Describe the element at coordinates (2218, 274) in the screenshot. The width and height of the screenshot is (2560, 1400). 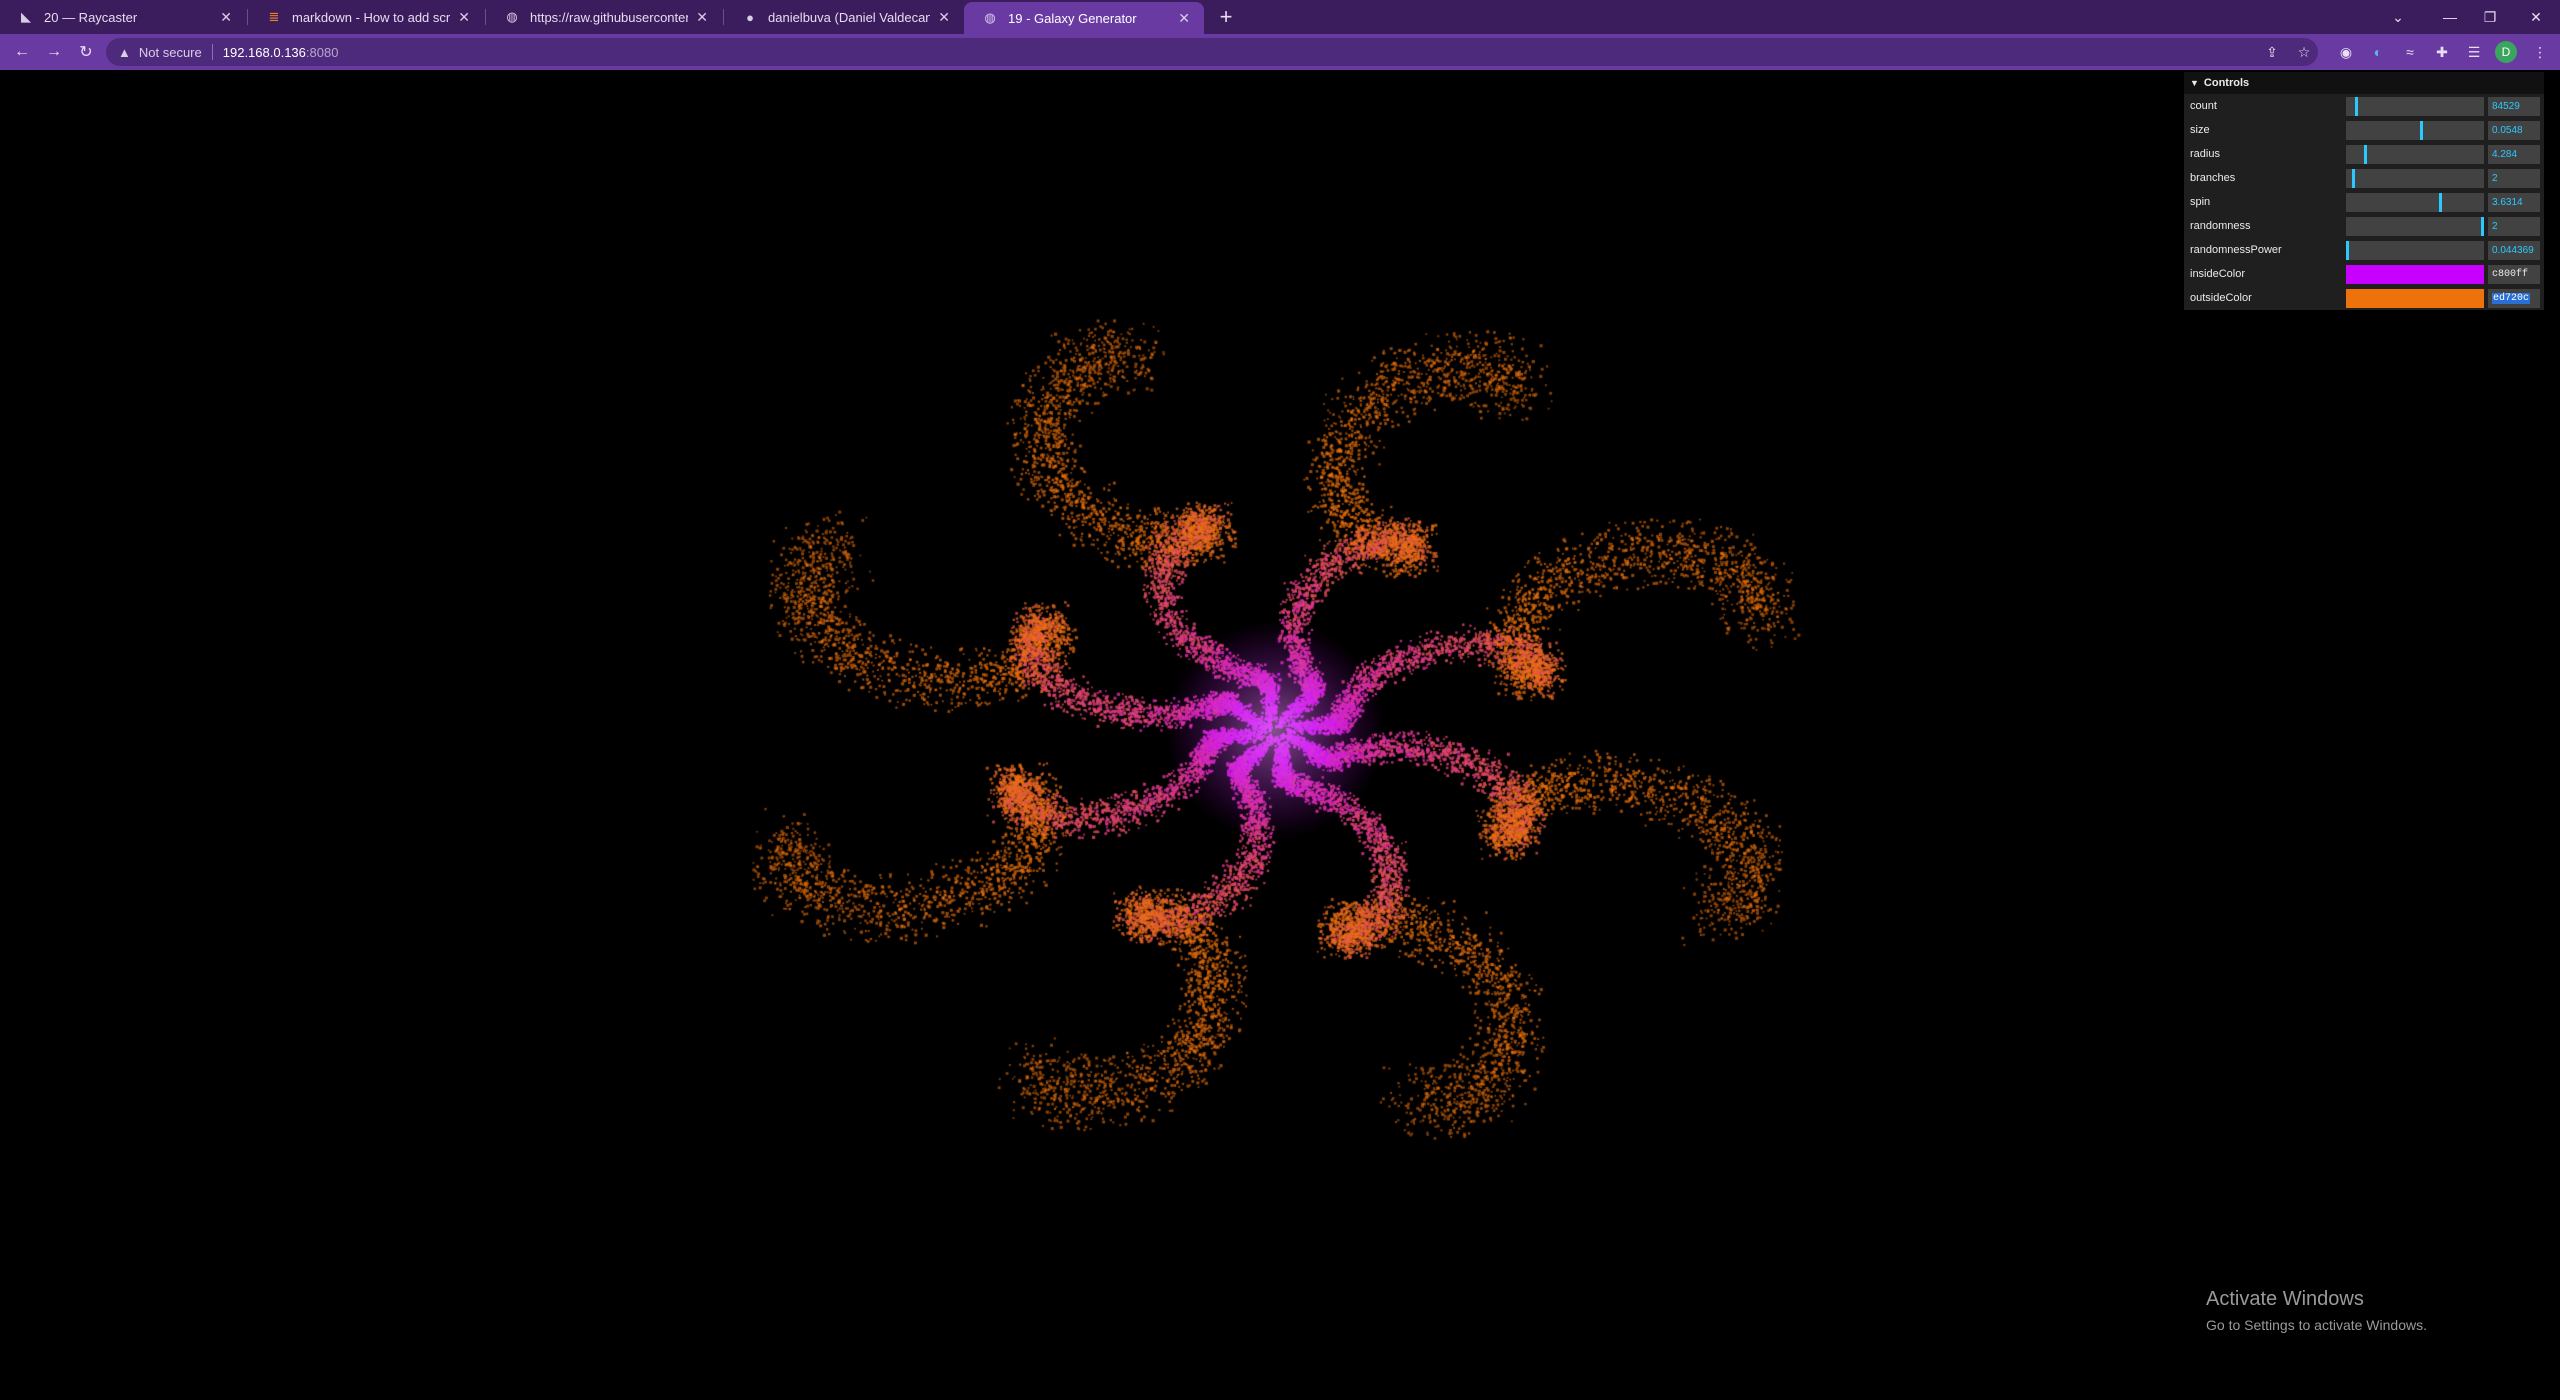
I see `control-label: insideColor` at that location.